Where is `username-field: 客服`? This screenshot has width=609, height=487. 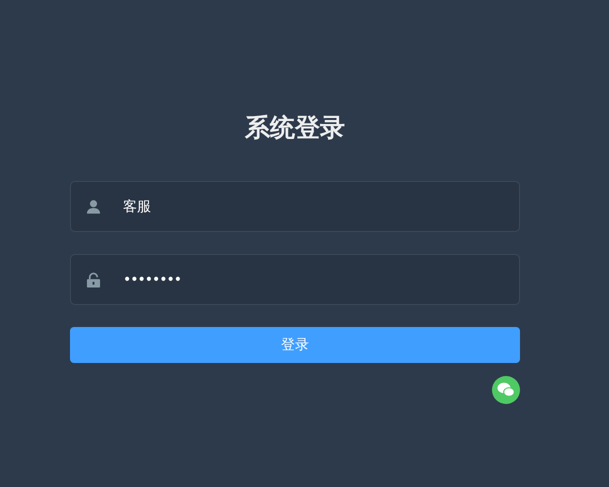
username-field: 客服 is located at coordinates (295, 206).